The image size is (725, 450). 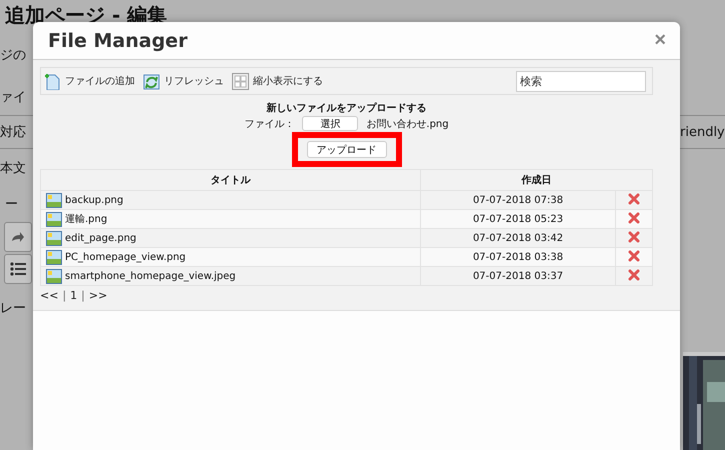 I want to click on date-cell: 07-07-2018 03:38, so click(x=518, y=257).